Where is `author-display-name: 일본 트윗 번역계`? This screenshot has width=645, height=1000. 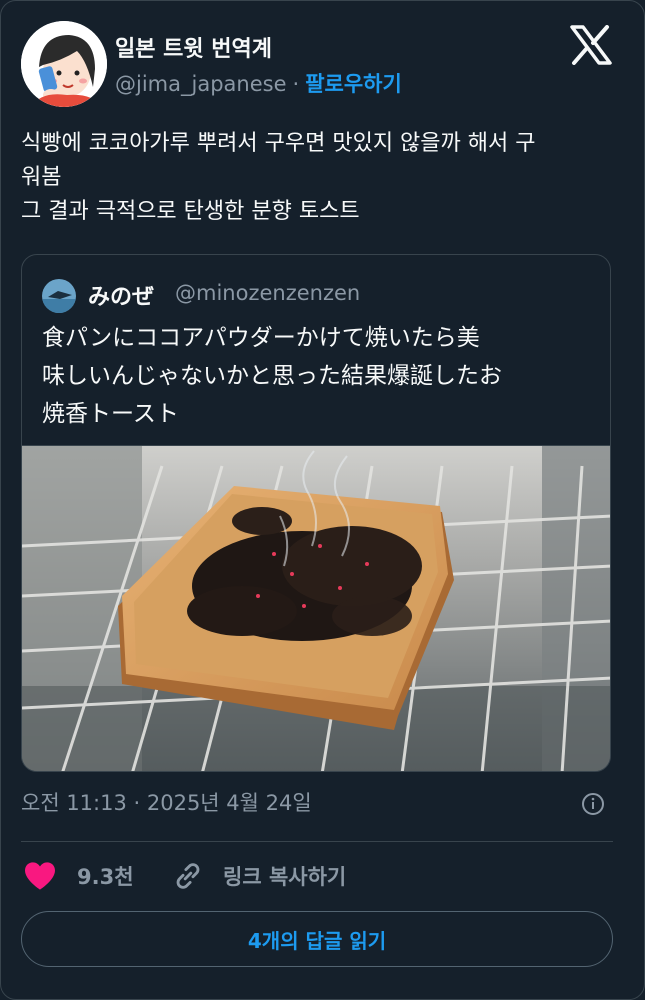 author-display-name: 일본 트윗 번역계 is located at coordinates (193, 47).